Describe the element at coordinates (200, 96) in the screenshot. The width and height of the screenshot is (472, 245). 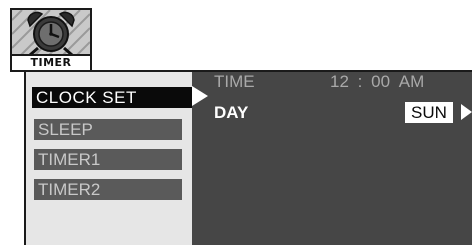
I see `selection-pointer-icon` at that location.